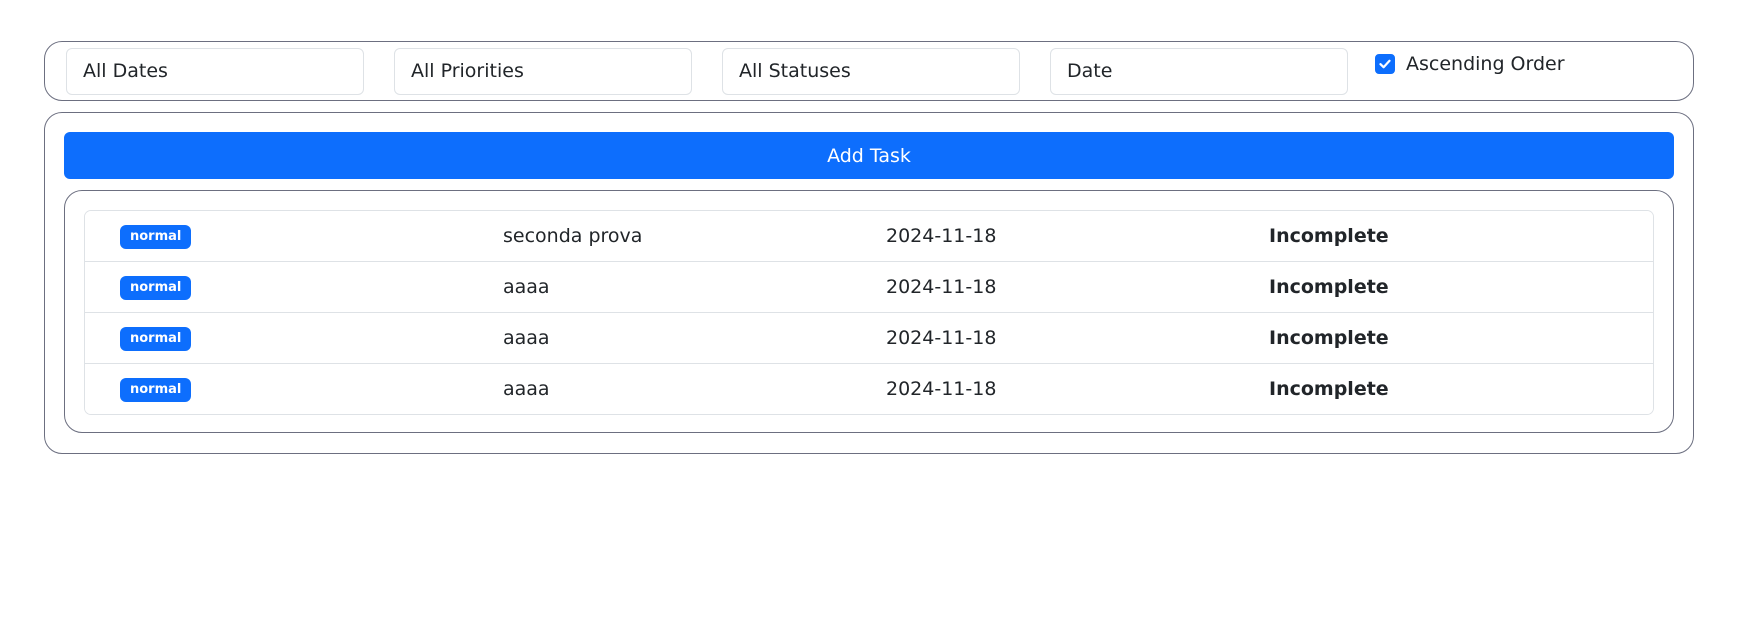 This screenshot has width=1737, height=629. What do you see at coordinates (573, 236) in the screenshot?
I see `task-title: seconda prova` at bounding box center [573, 236].